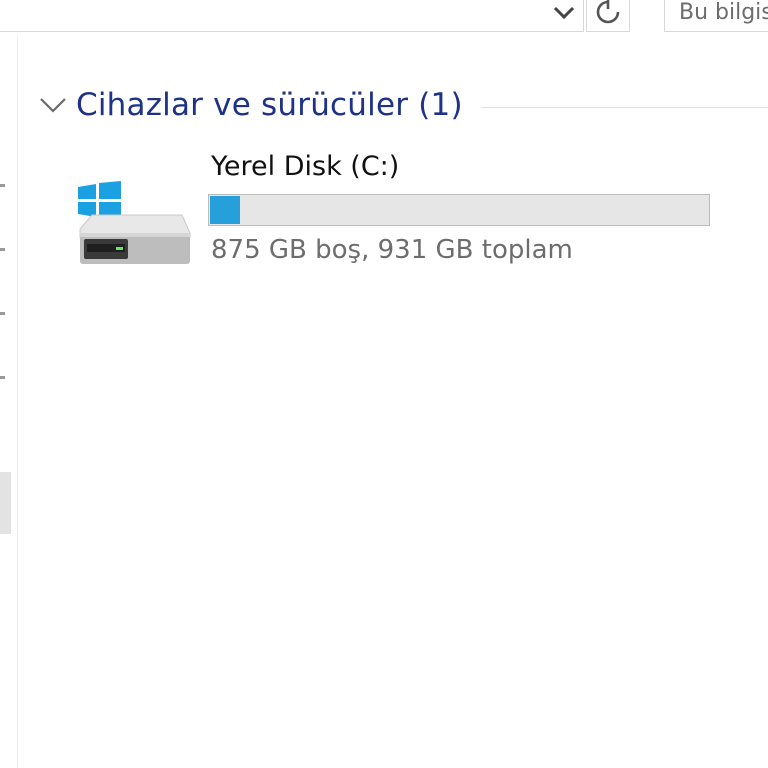  I want to click on toolbar, so click(384, 18).